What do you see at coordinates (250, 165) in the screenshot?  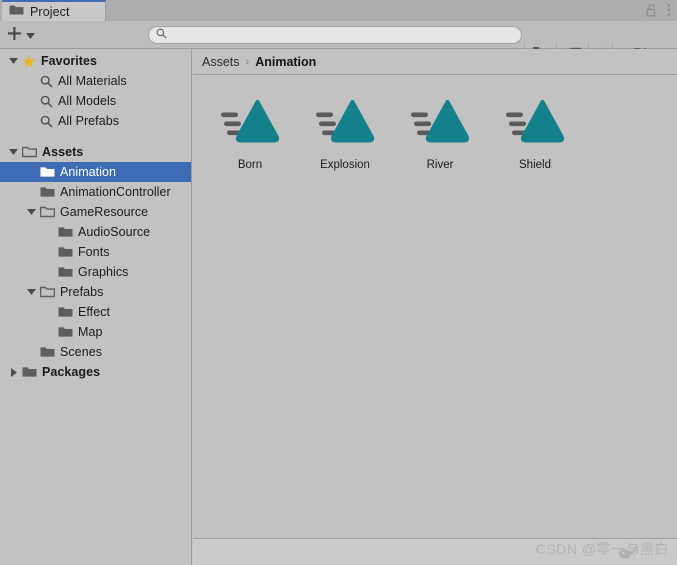 I see `asset-label: Born` at bounding box center [250, 165].